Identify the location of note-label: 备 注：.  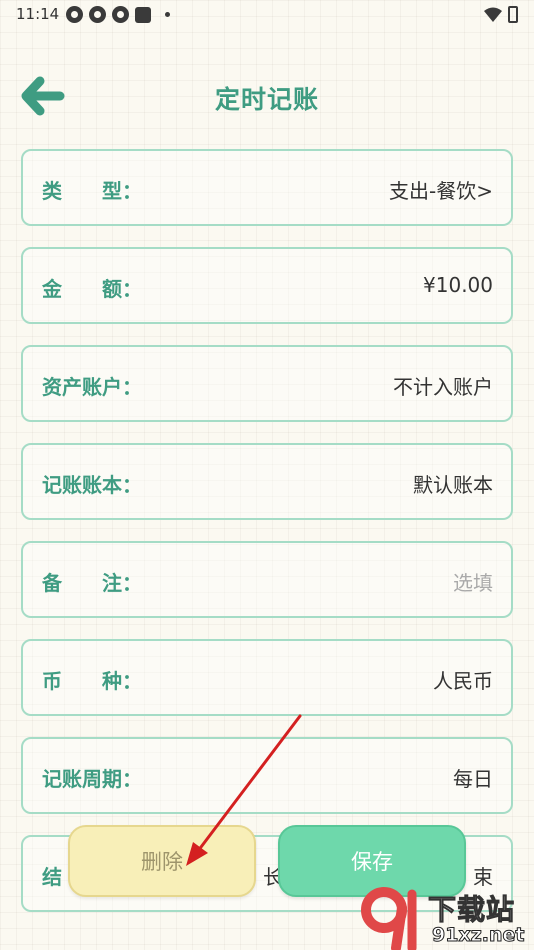
(92, 583).